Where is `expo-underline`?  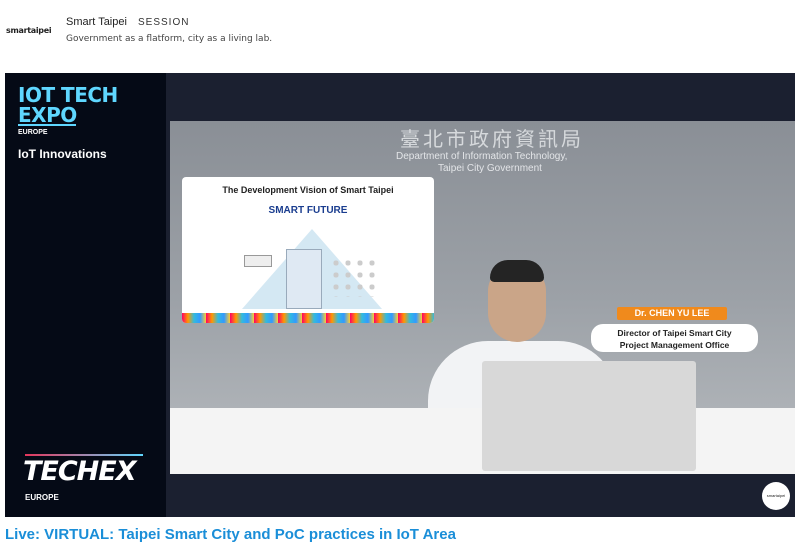 expo-underline is located at coordinates (47, 125).